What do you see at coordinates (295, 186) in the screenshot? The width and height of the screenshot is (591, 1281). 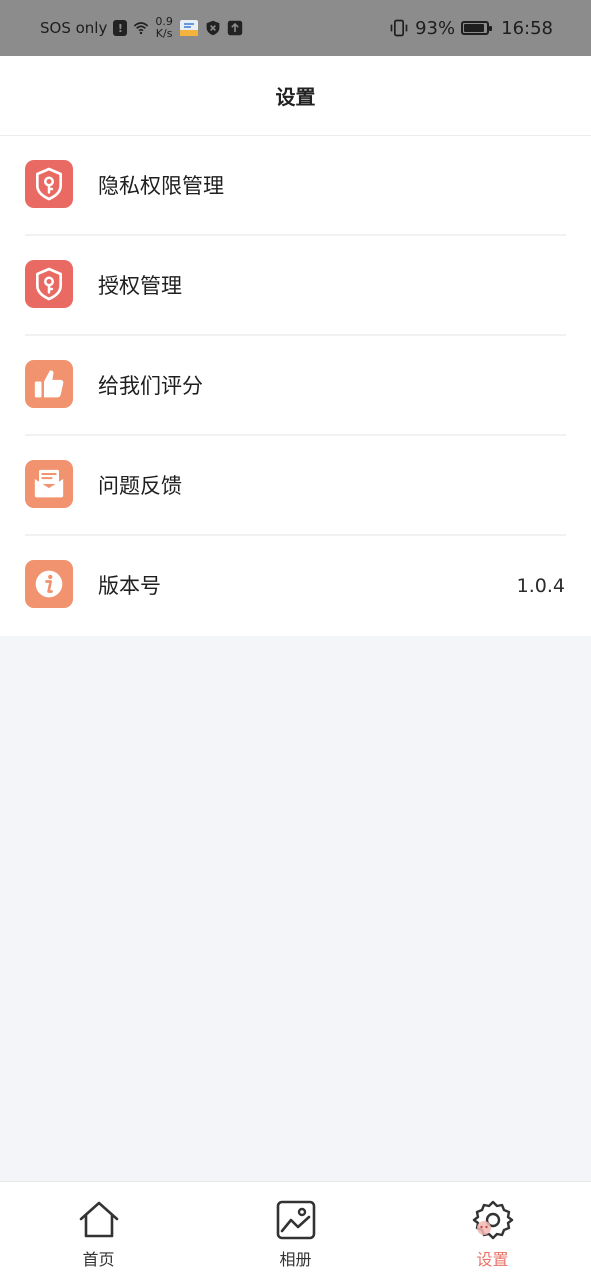 I see `settings-item-privacy: 隐私权限管理` at bounding box center [295, 186].